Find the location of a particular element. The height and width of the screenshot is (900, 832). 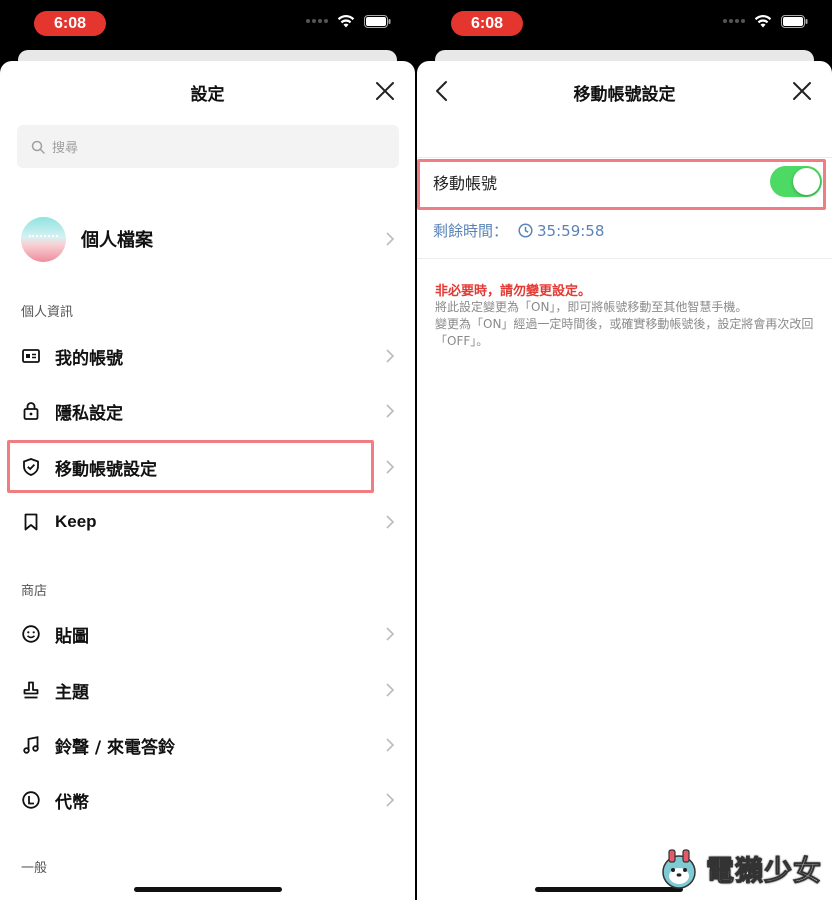

menu-item-ringtones: 鈴聲 / 來電答鈴 is located at coordinates (207, 745).